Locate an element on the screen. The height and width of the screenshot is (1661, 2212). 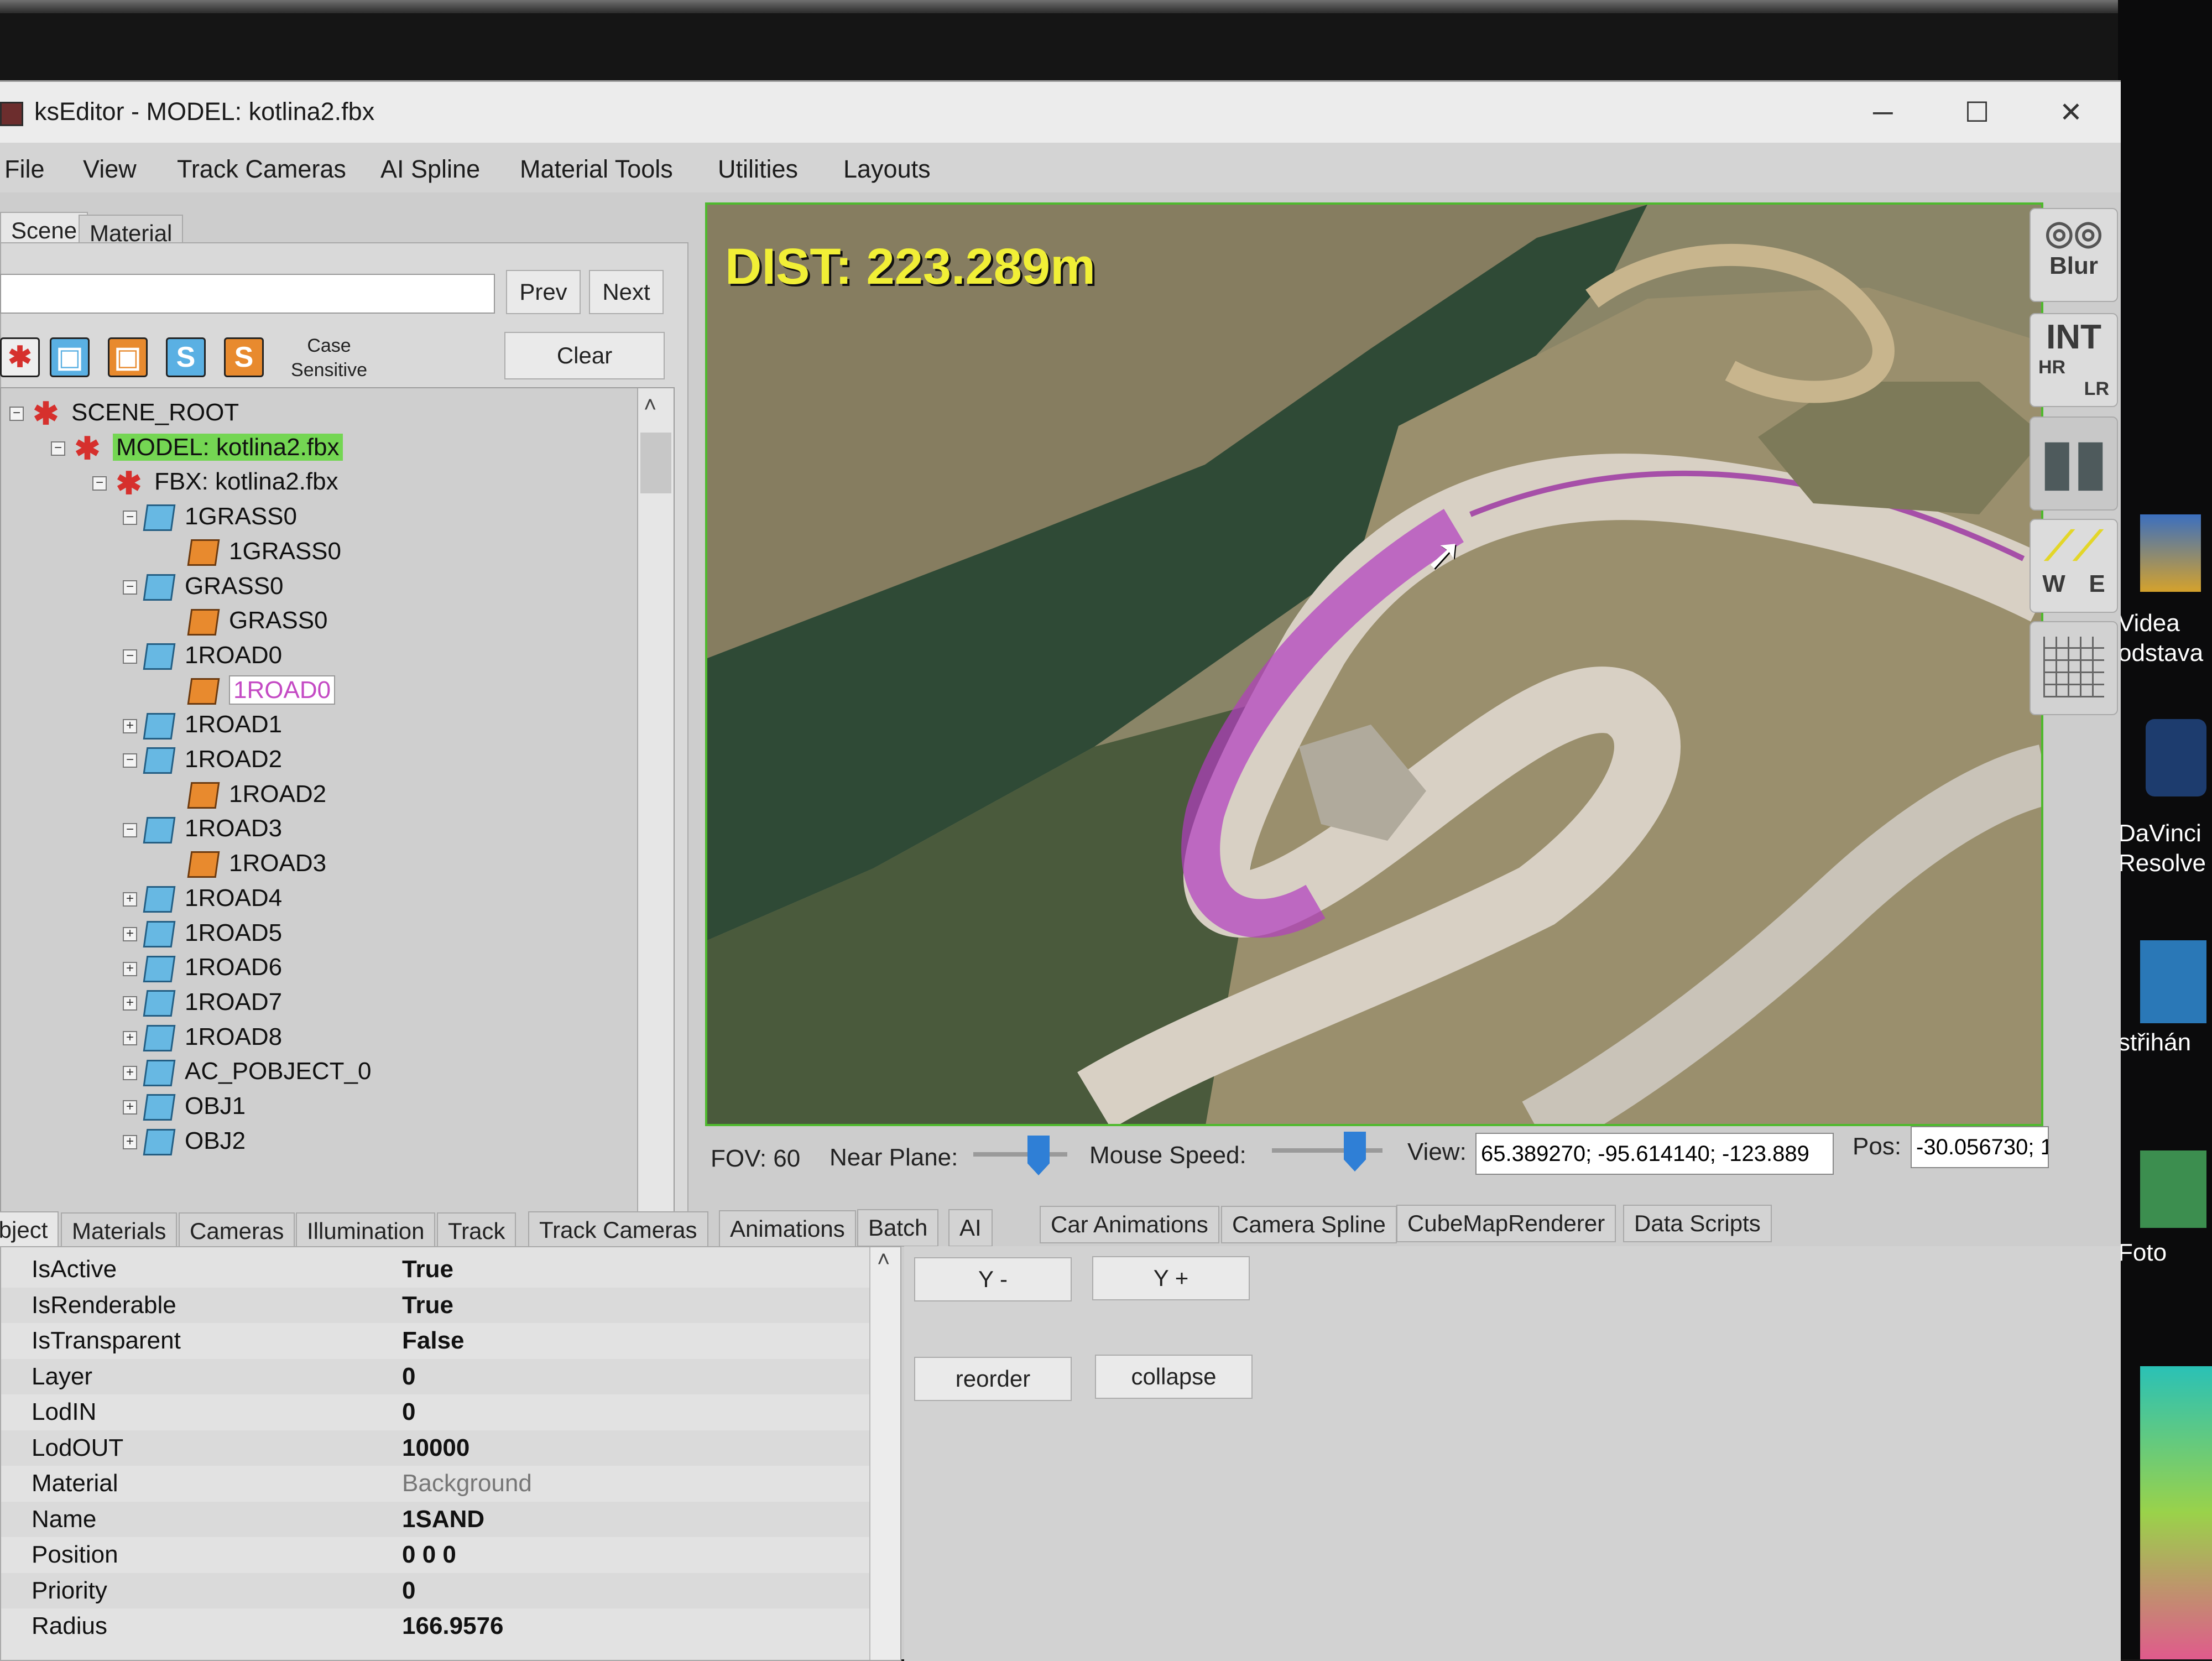
property-row: LodIN 0 is located at coordinates (449, 1412).